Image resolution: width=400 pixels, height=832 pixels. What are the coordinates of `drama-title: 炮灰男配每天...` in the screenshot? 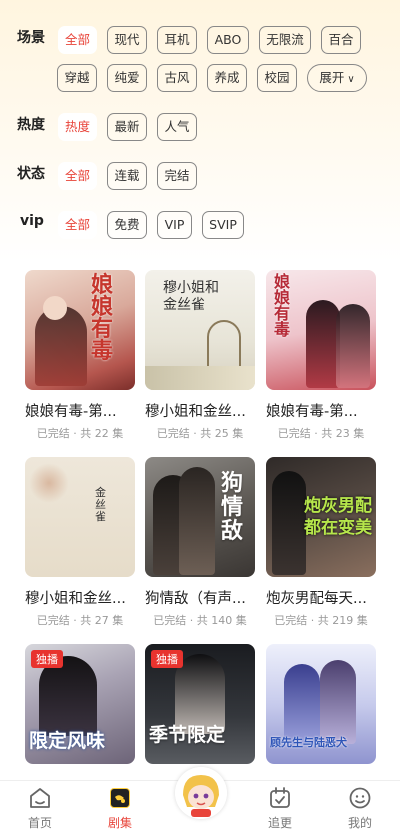 It's located at (316, 599).